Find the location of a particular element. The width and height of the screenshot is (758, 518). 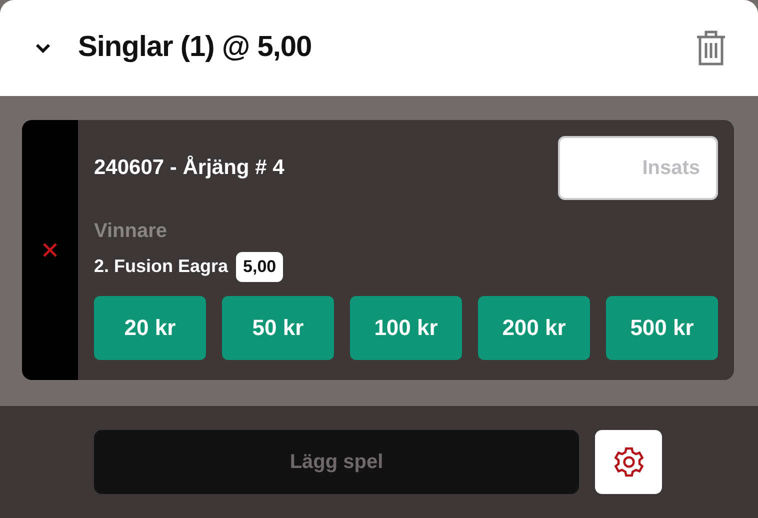

close-icon is located at coordinates (50, 250).